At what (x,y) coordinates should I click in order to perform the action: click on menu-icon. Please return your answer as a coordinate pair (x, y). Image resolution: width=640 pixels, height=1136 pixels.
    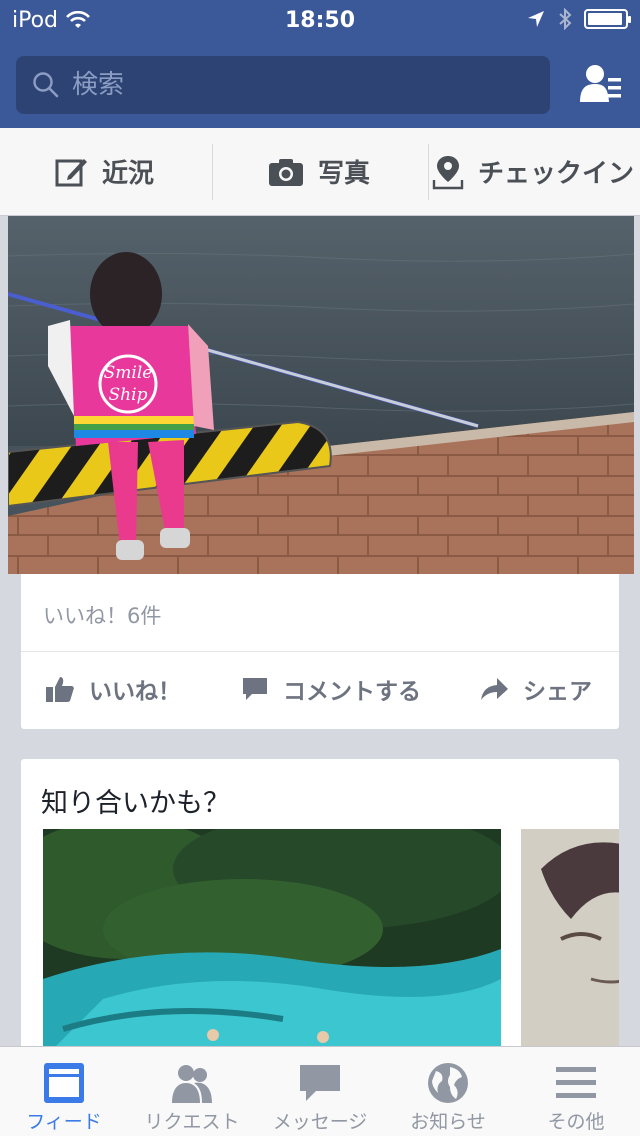
    Looking at the image, I should click on (576, 1082).